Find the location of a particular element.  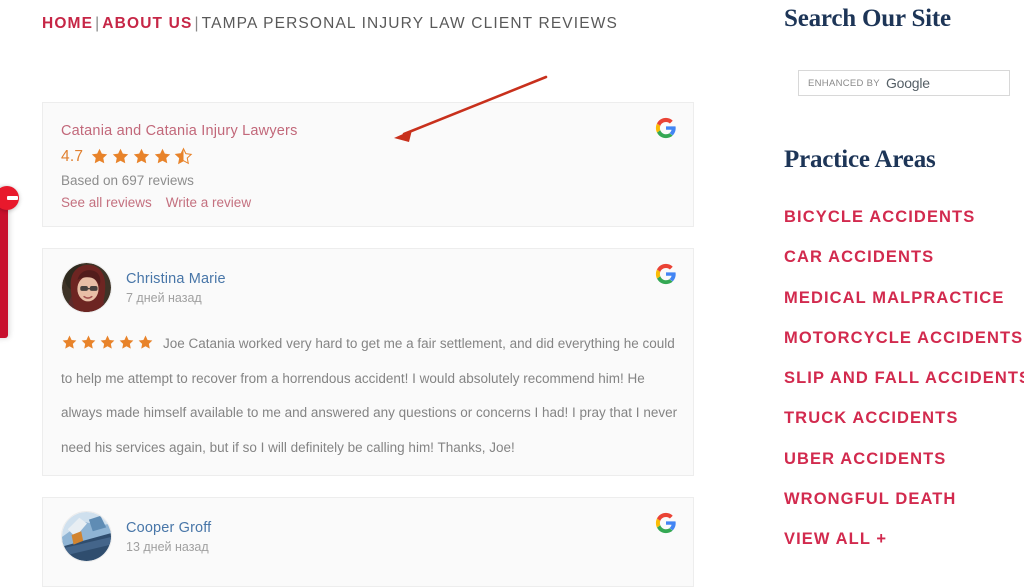

practice-area-link: MOTORCYCLE ACCIDENTS is located at coordinates (904, 338).